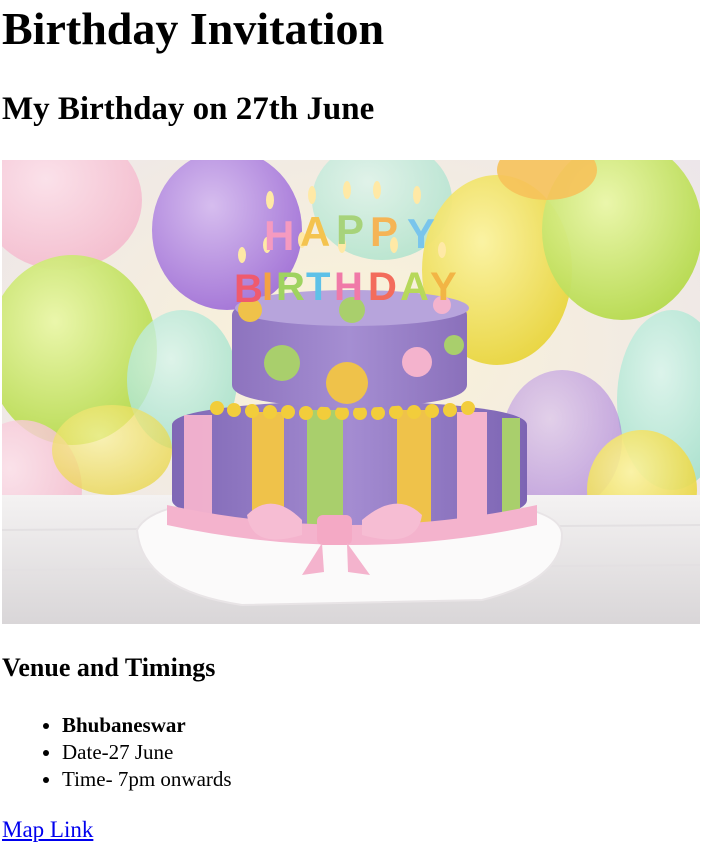 The width and height of the screenshot is (719, 856). I want to click on venue-time: Time- 7pm onwards, so click(147, 779).